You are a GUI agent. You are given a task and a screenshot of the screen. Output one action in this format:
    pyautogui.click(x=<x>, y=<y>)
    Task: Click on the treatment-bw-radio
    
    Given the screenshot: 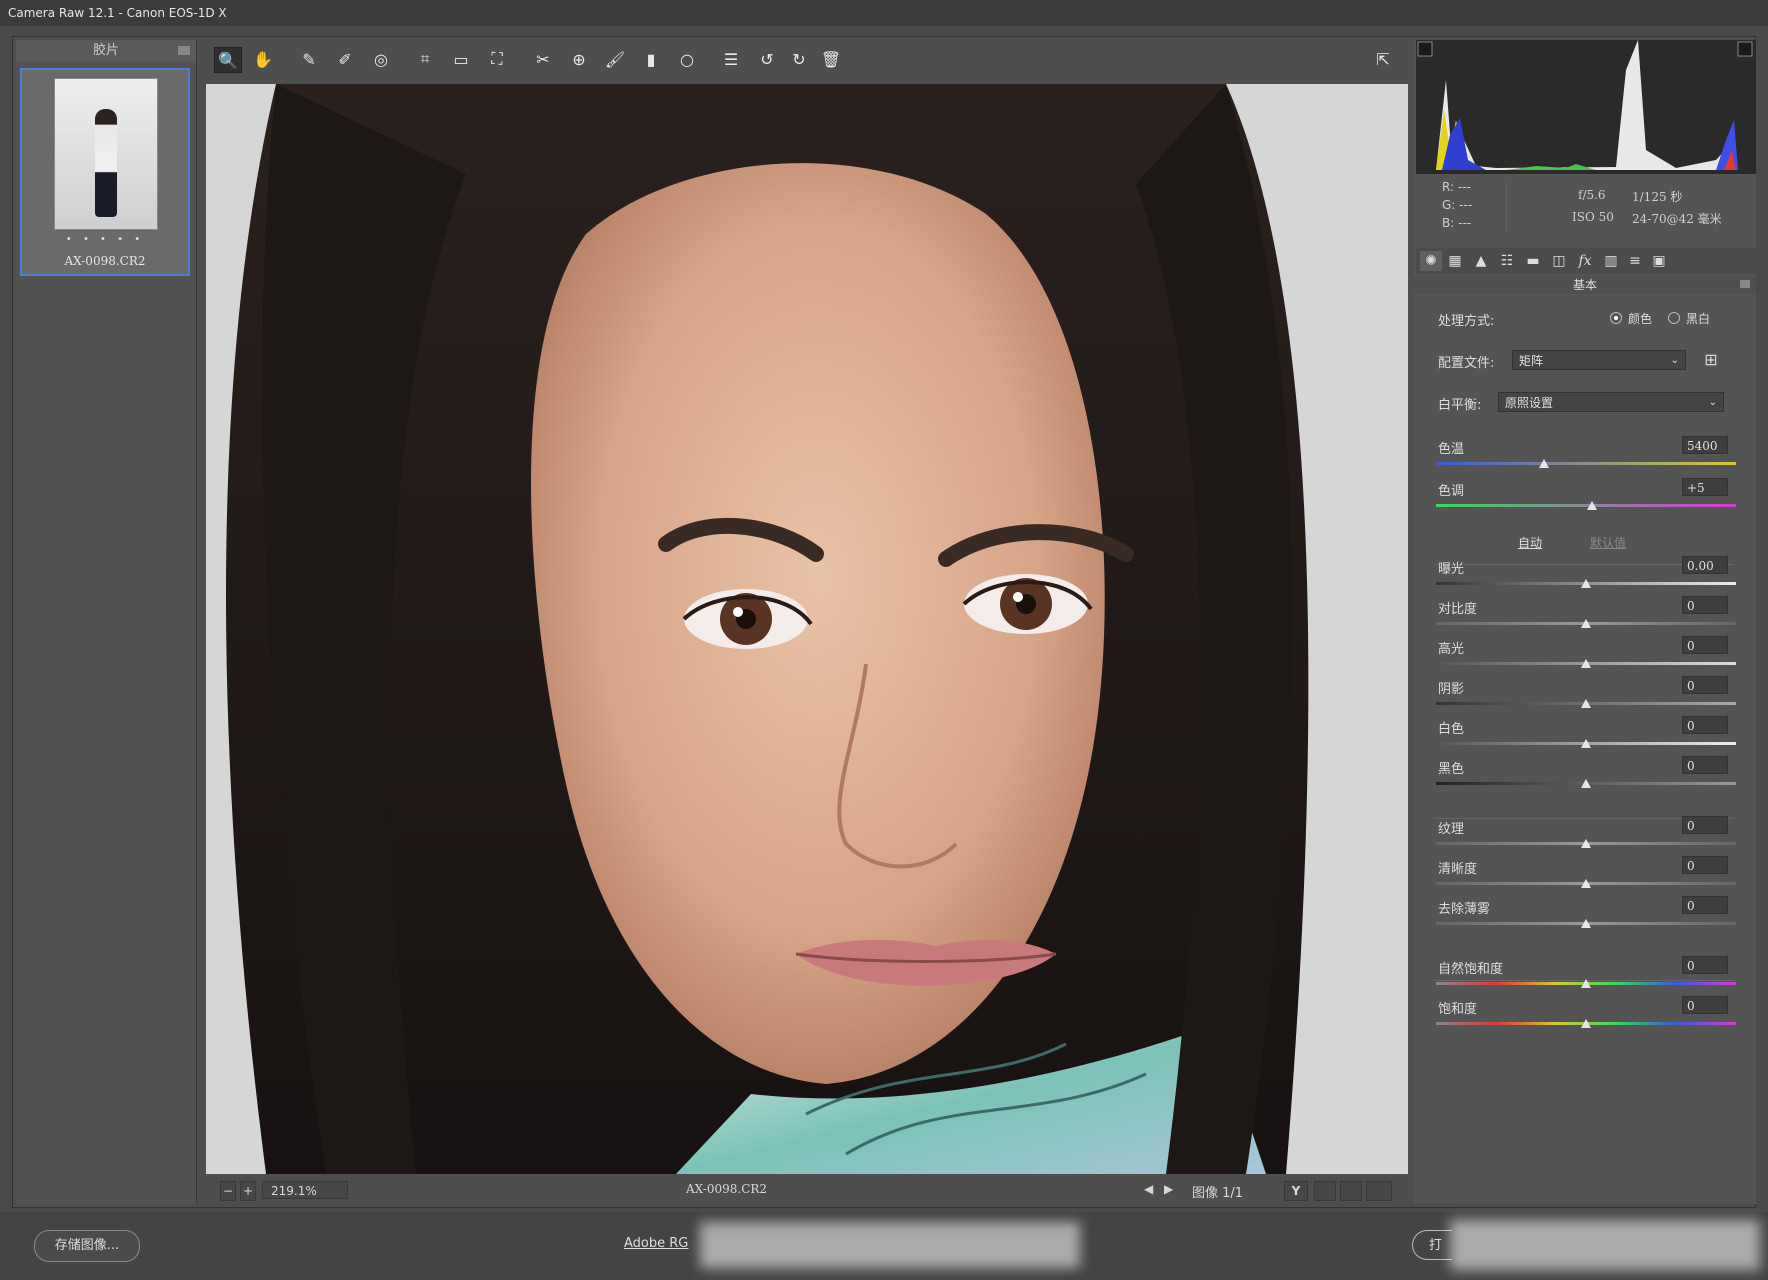 What is the action you would take?
    pyautogui.click(x=1674, y=318)
    